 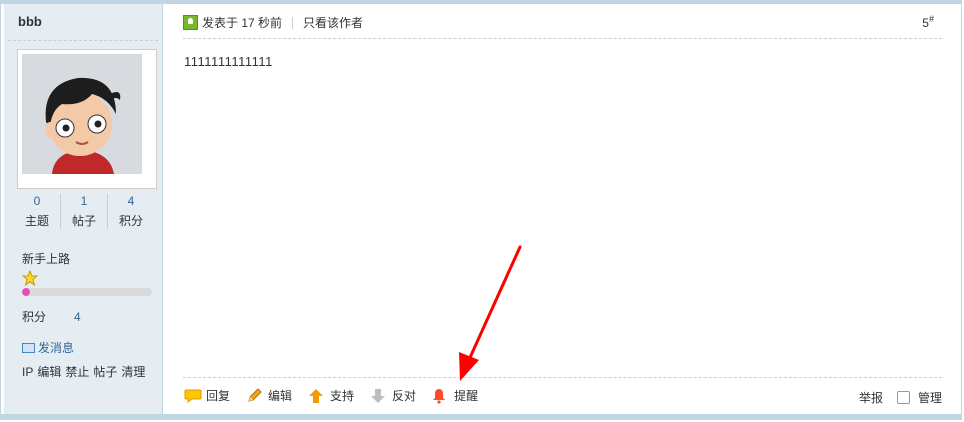 What do you see at coordinates (242, 23) in the screenshot?
I see `posted-time: 发表于 17 秒前` at bounding box center [242, 23].